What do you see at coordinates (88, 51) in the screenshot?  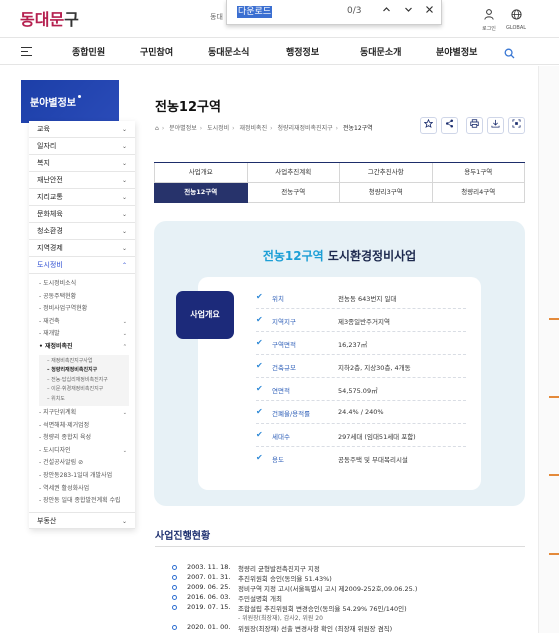 I see `gnb-item-civil: 종합민원` at bounding box center [88, 51].